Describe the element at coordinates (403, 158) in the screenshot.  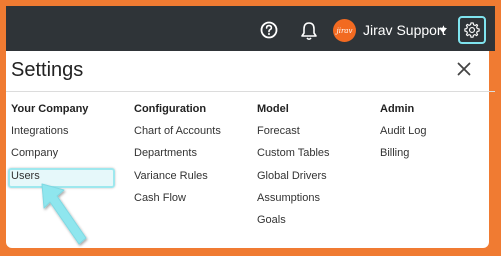
I see `menu-item-billing: Billing` at that location.